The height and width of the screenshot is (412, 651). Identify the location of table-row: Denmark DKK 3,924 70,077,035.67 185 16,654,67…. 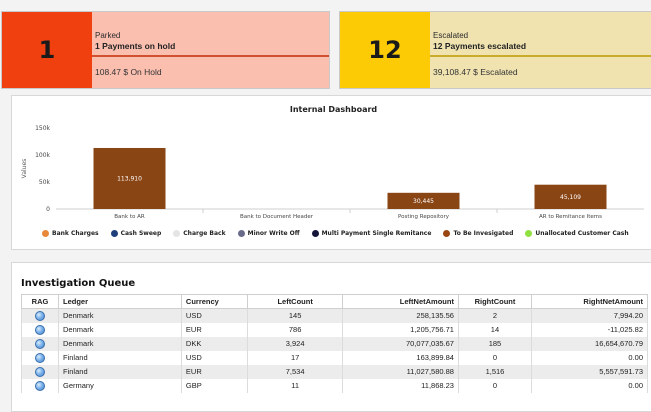
(334, 343).